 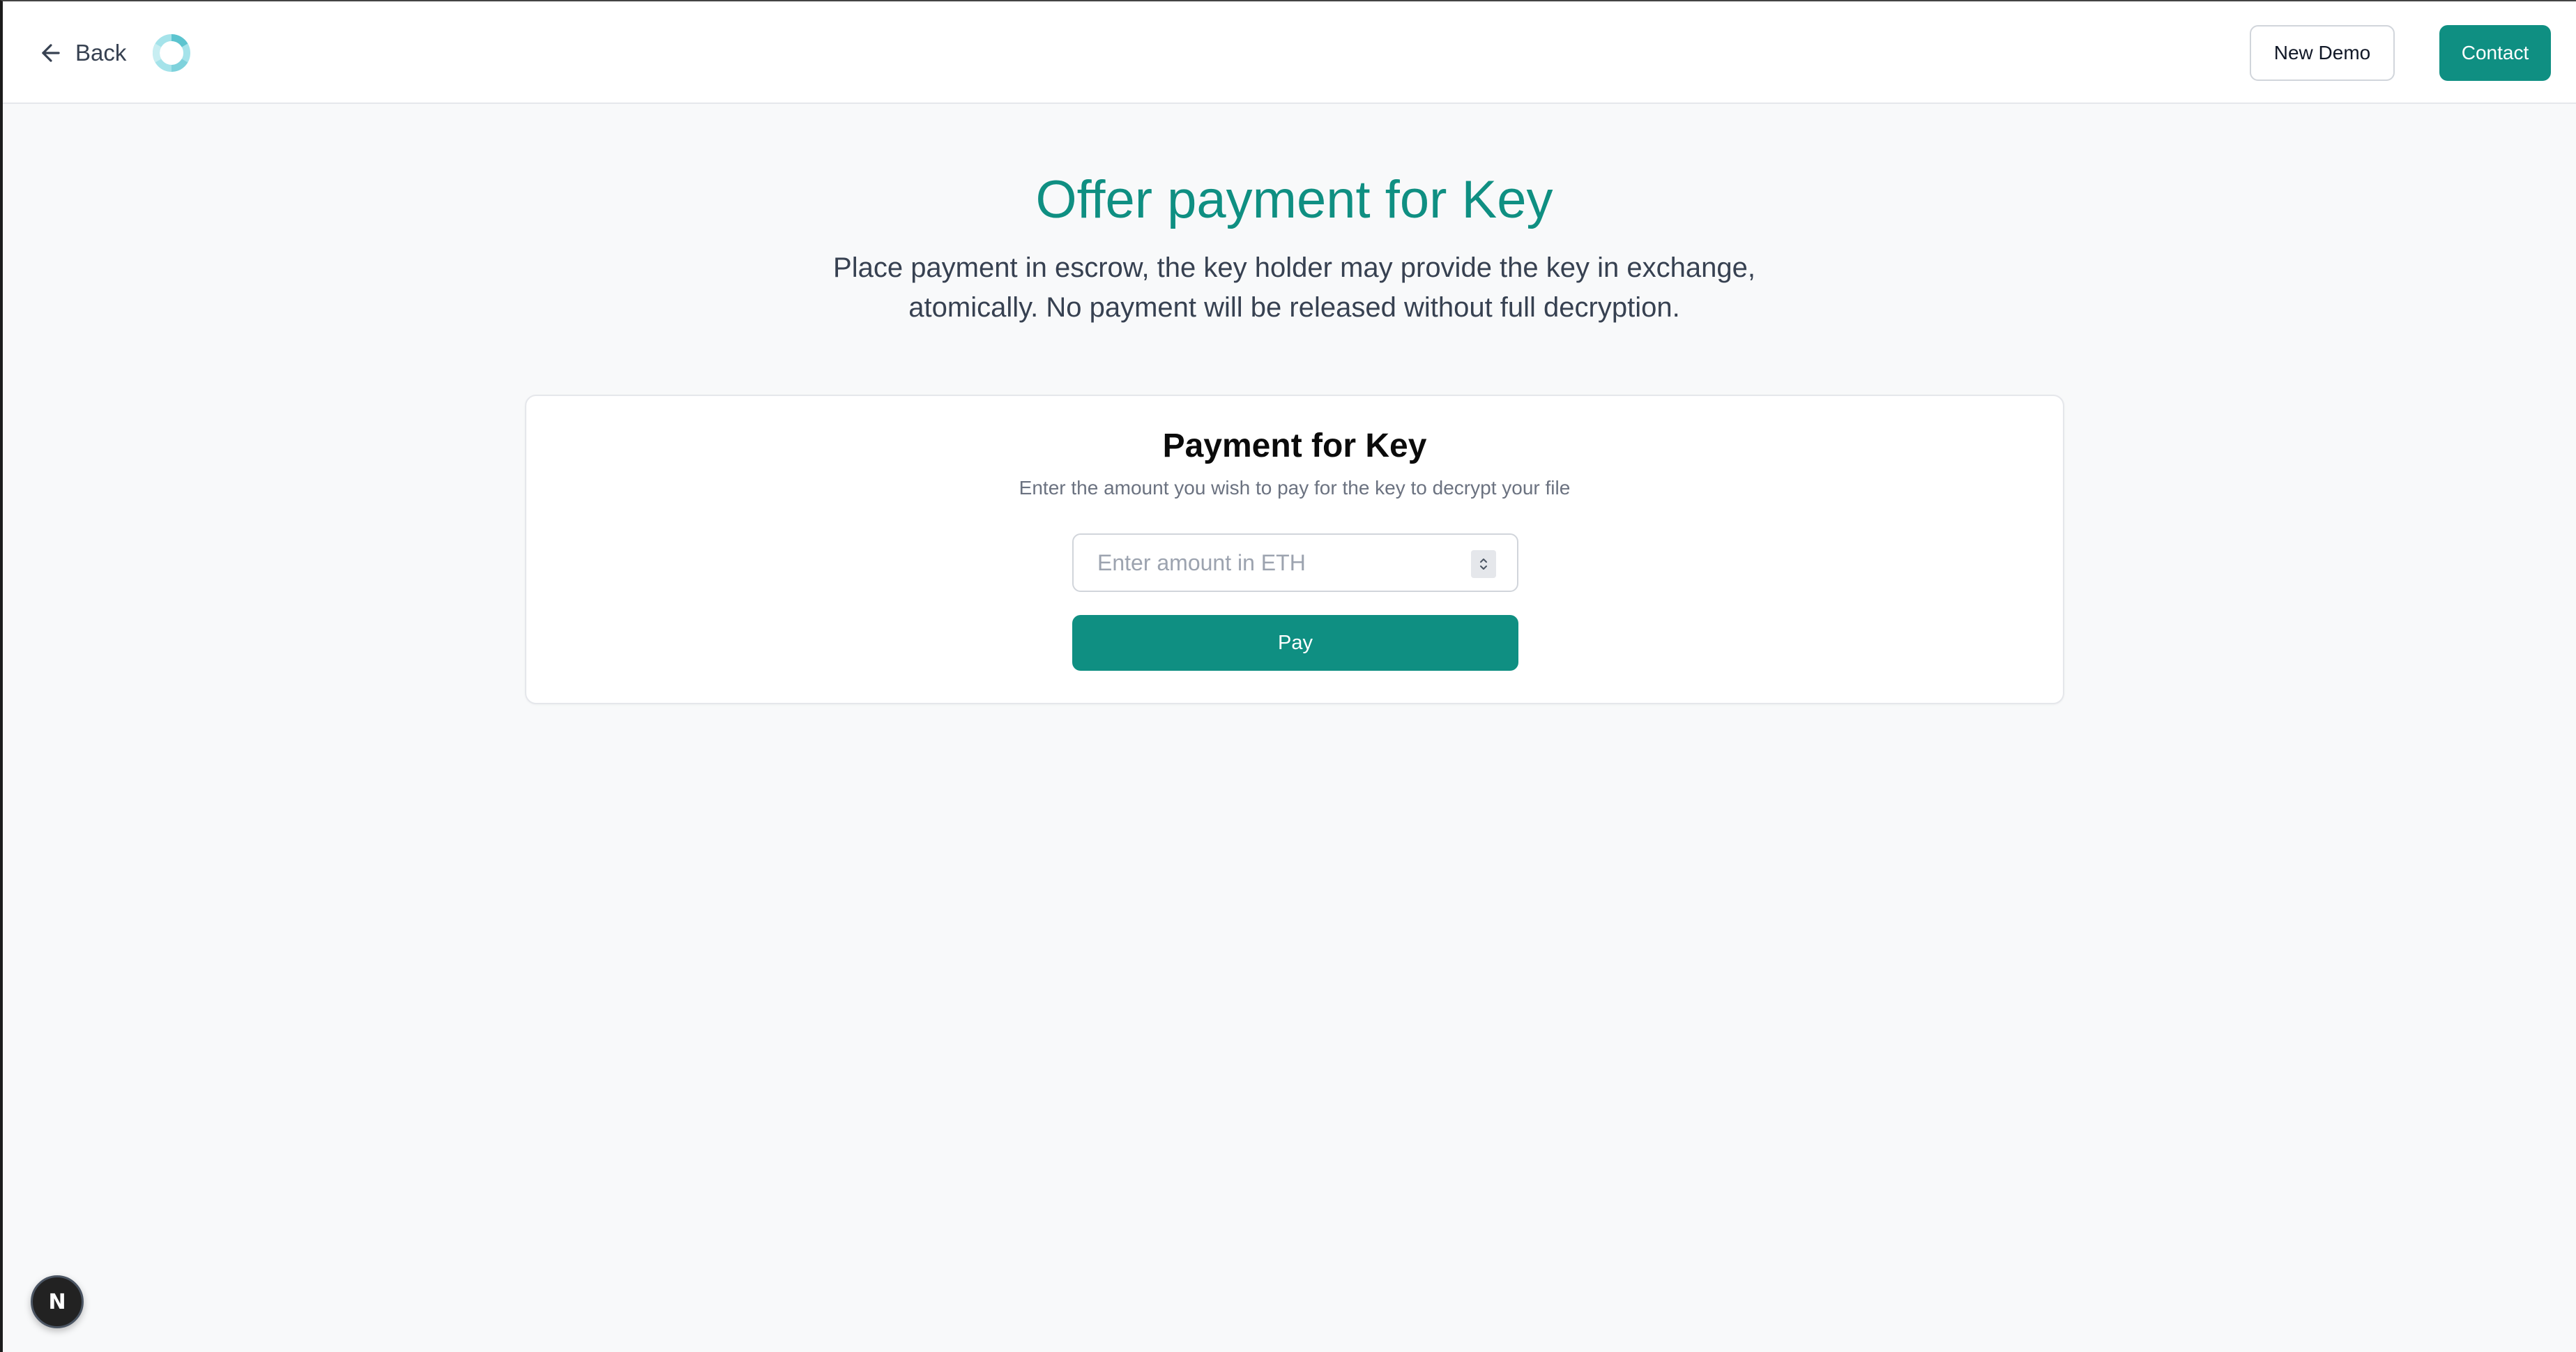 I want to click on back-label: Back, so click(x=101, y=53).